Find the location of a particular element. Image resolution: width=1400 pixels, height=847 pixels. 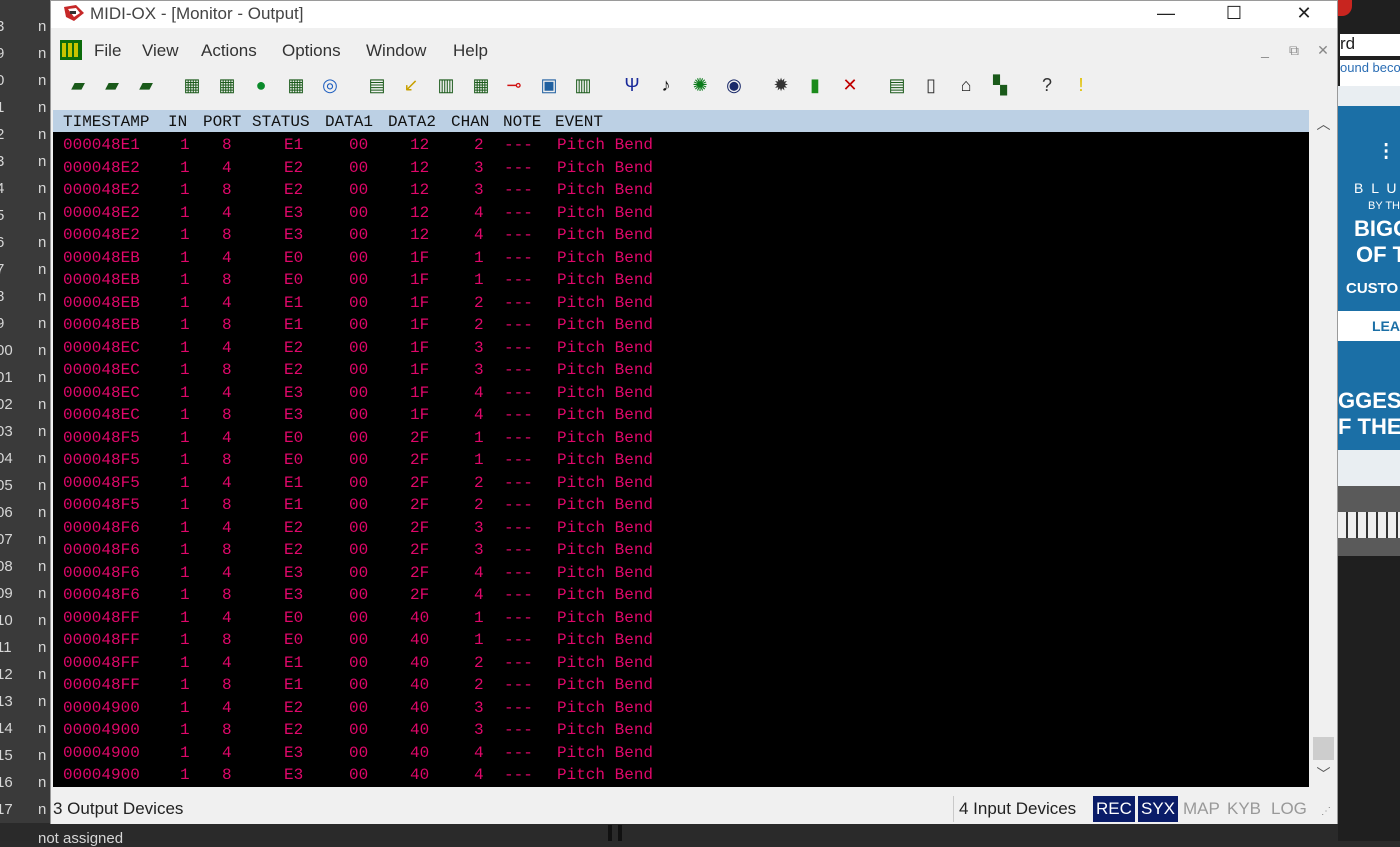

monitor-row: 000048F5 1 8 E0 00 2F 1 --- Pitch Bend is located at coordinates (681, 460).